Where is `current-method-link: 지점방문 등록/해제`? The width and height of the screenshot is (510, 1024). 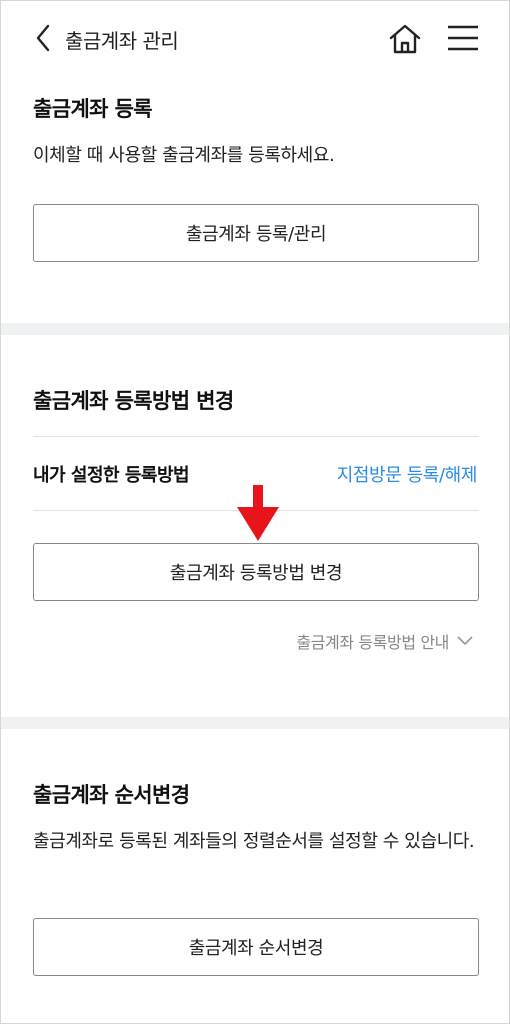 current-method-link: 지점방문 등록/해제 is located at coordinates (407, 474).